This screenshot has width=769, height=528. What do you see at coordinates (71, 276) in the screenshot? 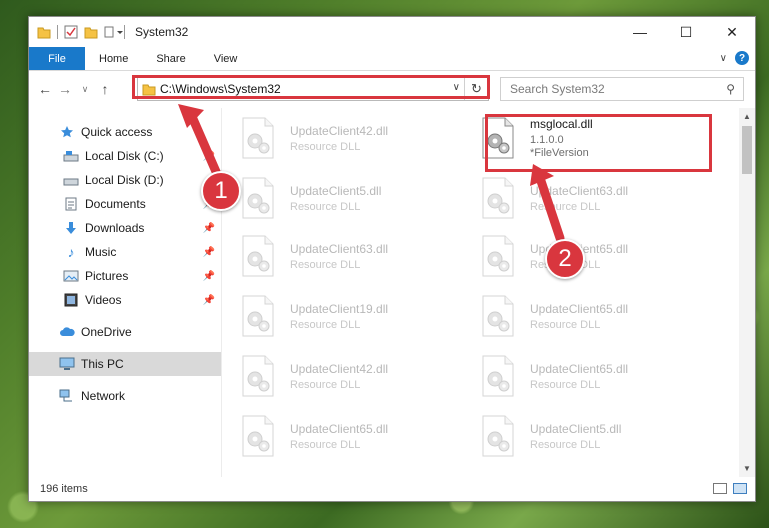
I see `pictures-icon` at bounding box center [71, 276].